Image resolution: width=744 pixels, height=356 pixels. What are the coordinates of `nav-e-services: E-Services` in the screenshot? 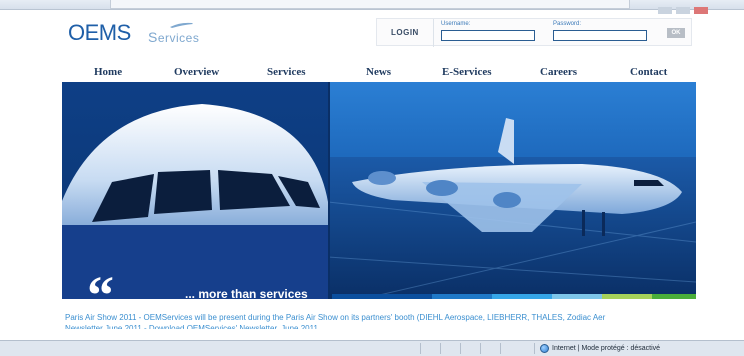 It's located at (466, 72).